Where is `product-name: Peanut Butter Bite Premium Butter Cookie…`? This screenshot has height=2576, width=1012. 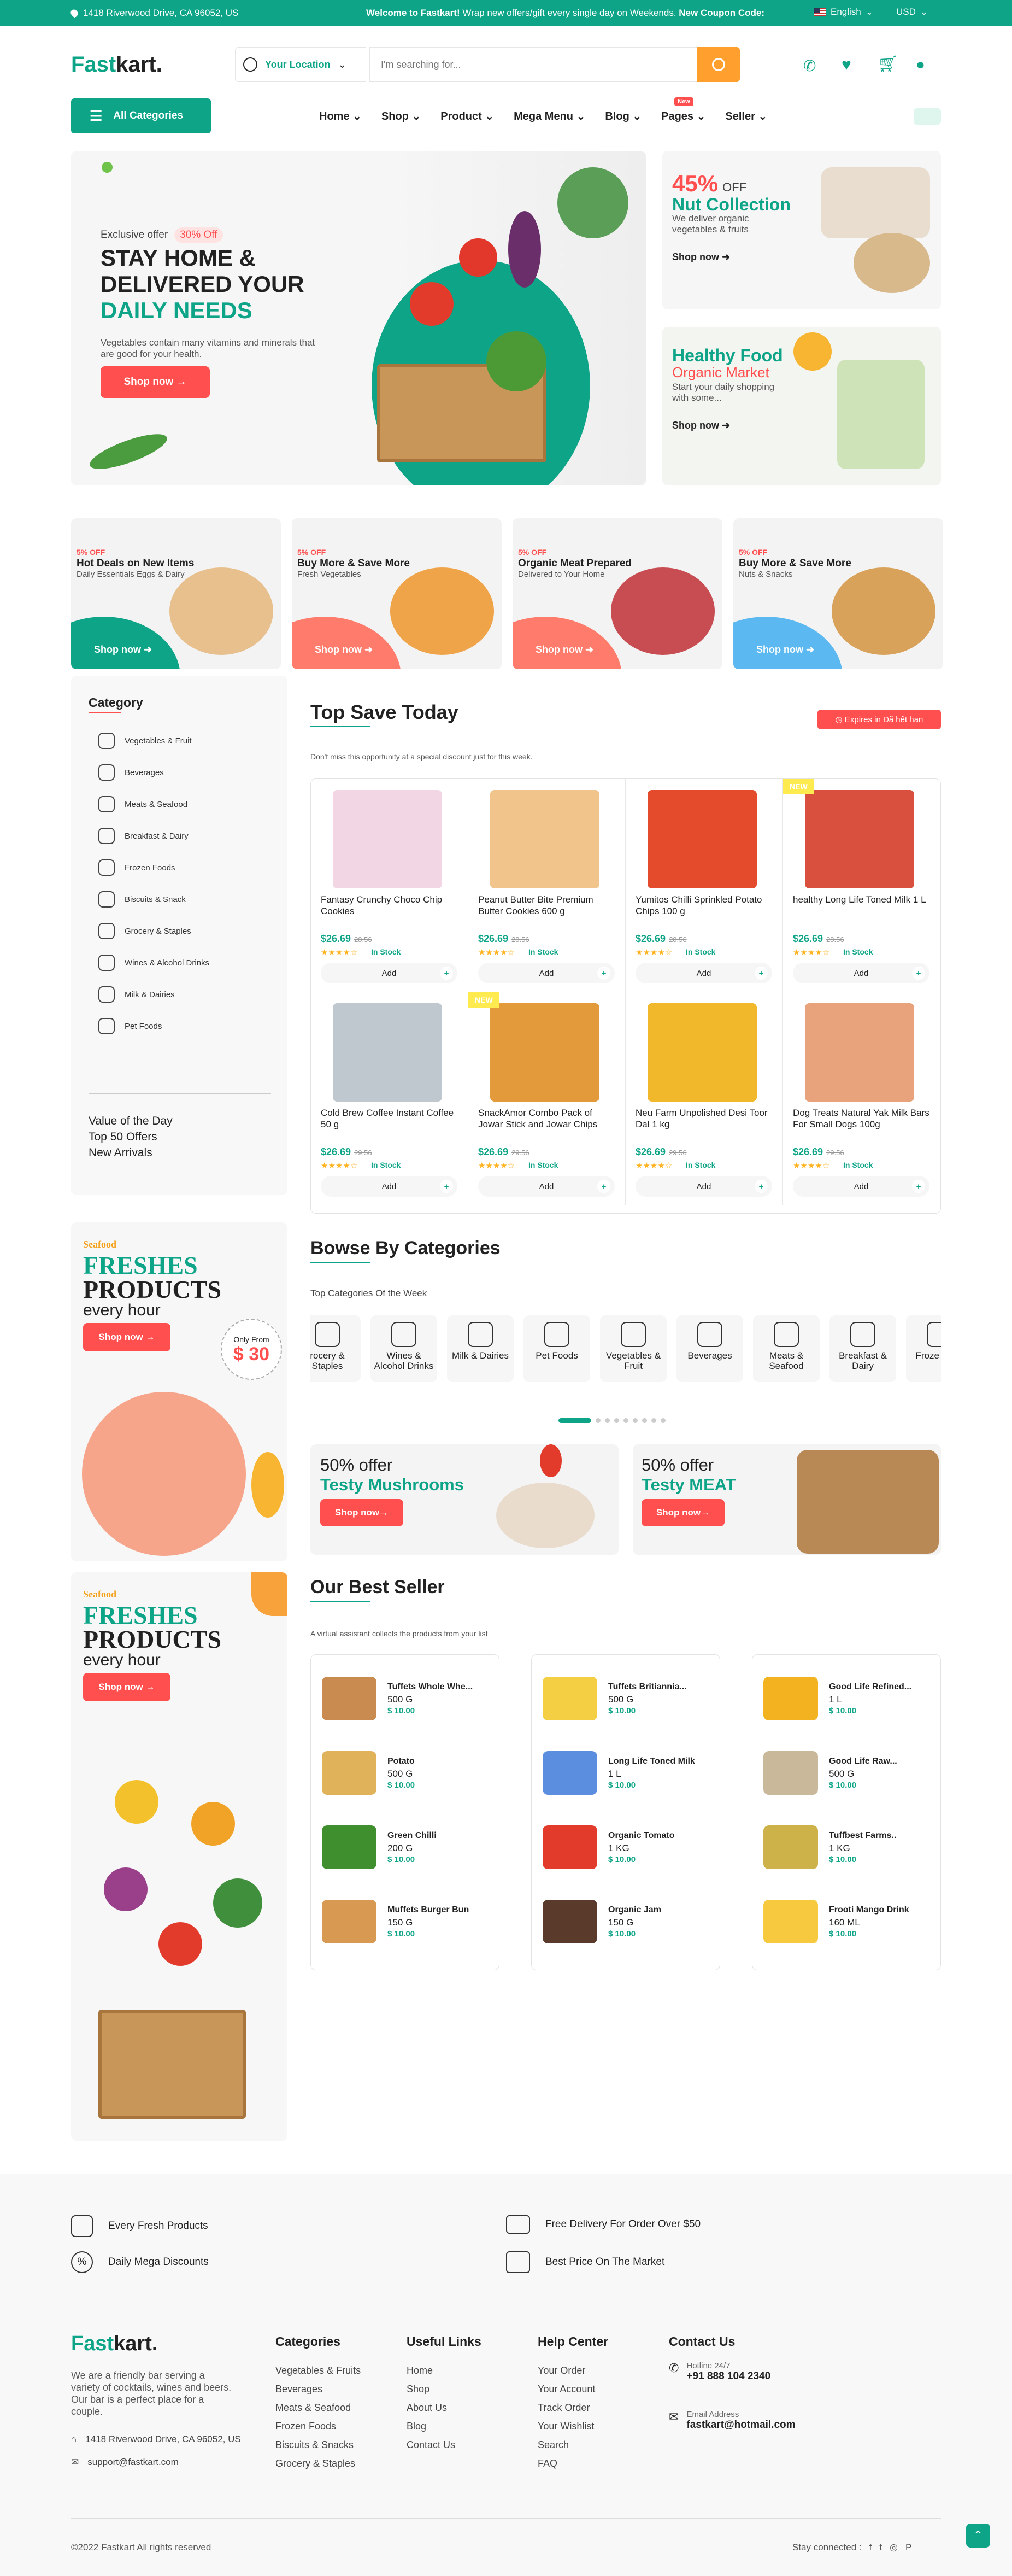 product-name: Peanut Butter Bite Premium Butter Cookie… is located at coordinates (546, 906).